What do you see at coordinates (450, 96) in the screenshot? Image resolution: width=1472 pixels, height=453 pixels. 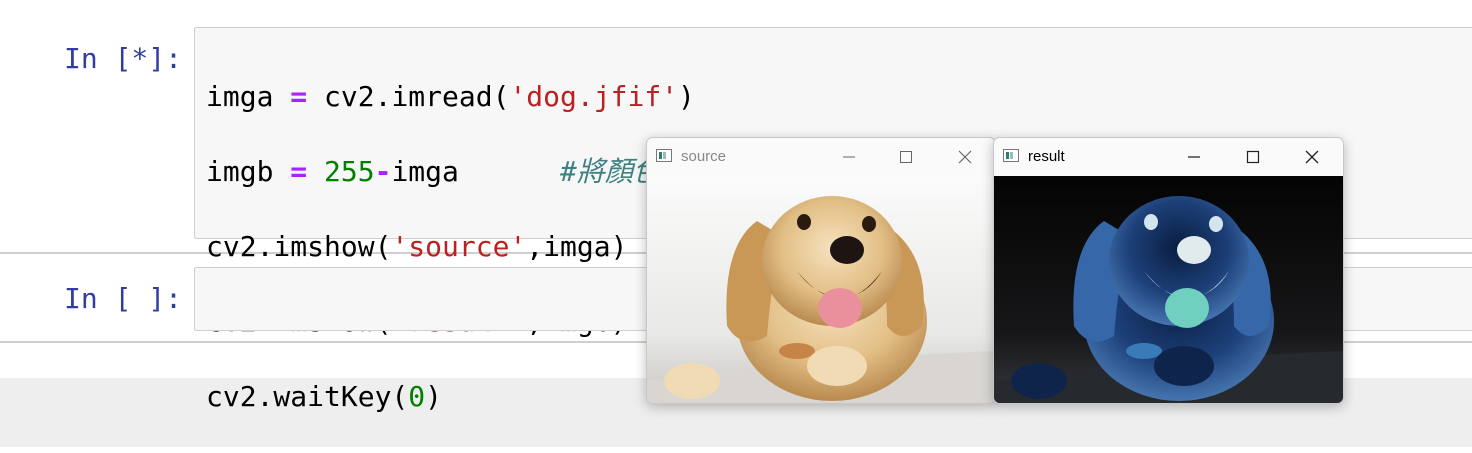 I see `code-line-1: imga = cv2.imread('dog.jfif')` at bounding box center [450, 96].